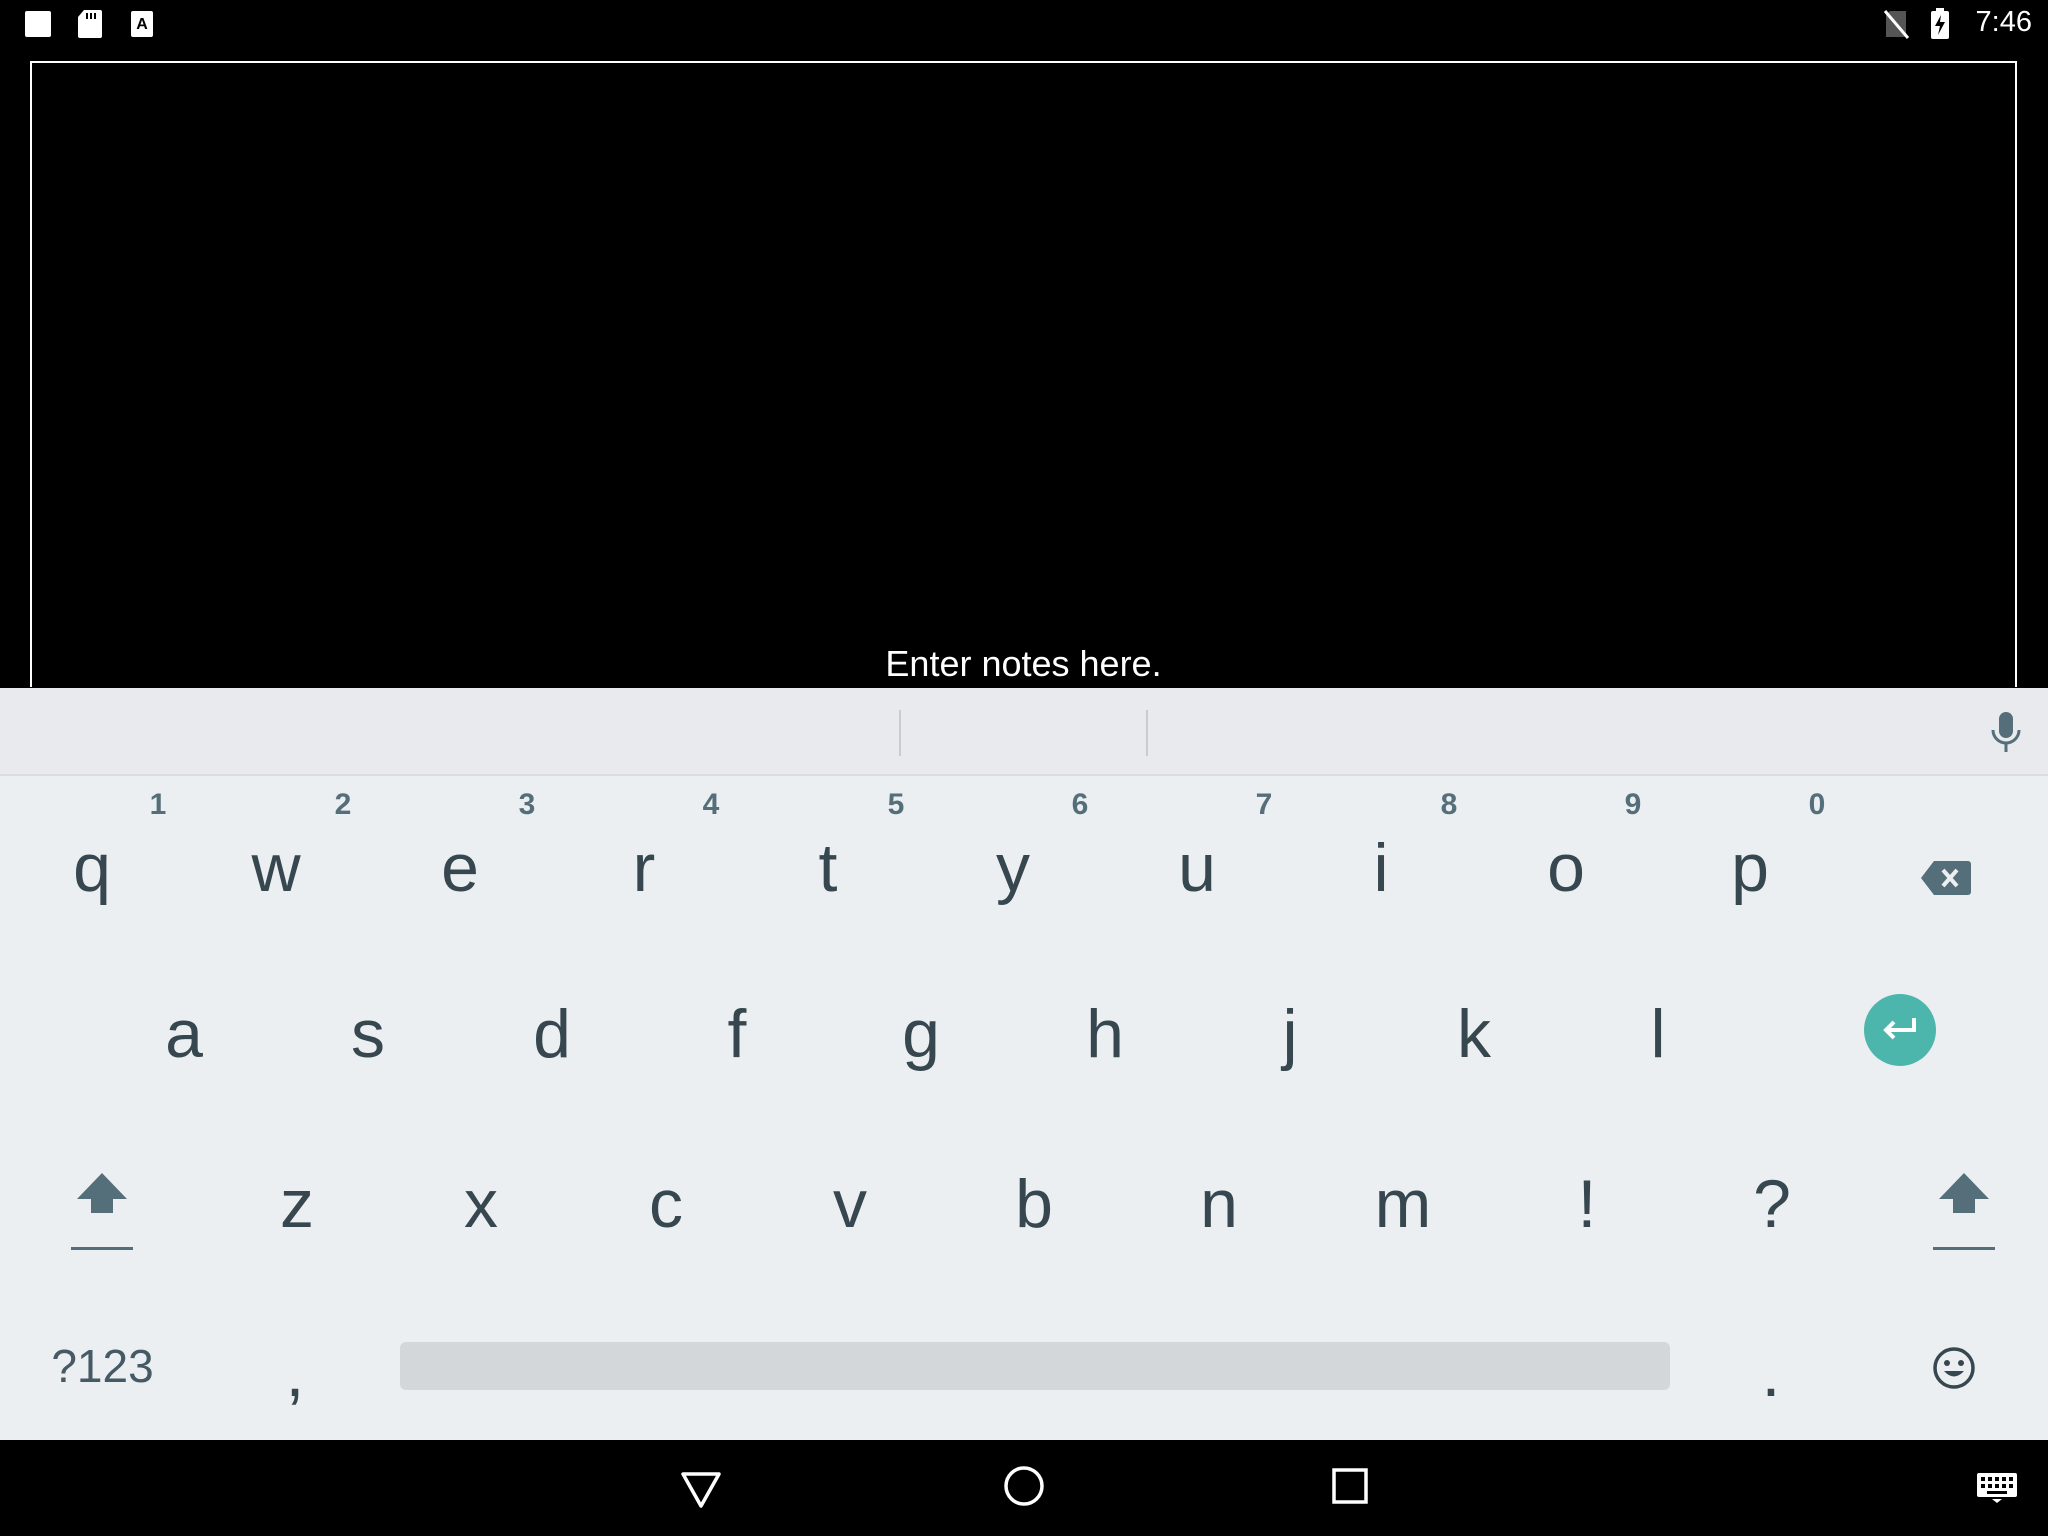 This screenshot has width=2048, height=1536. Describe the element at coordinates (1449, 804) in the screenshot. I see `key-hint-8: 8` at that location.